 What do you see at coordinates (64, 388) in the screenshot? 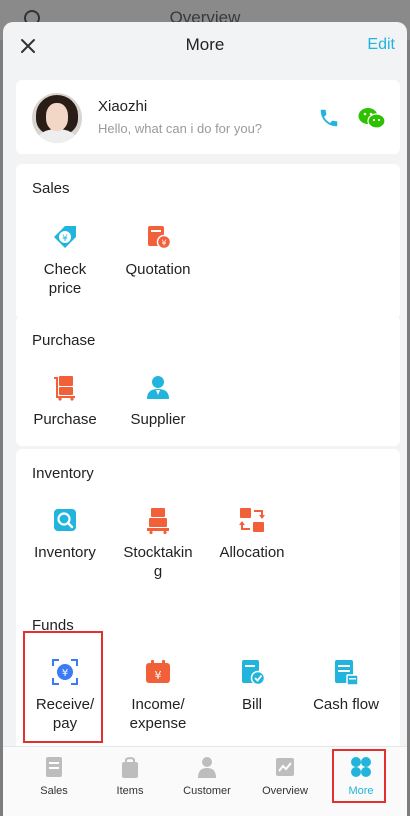
I see `cart-icon` at bounding box center [64, 388].